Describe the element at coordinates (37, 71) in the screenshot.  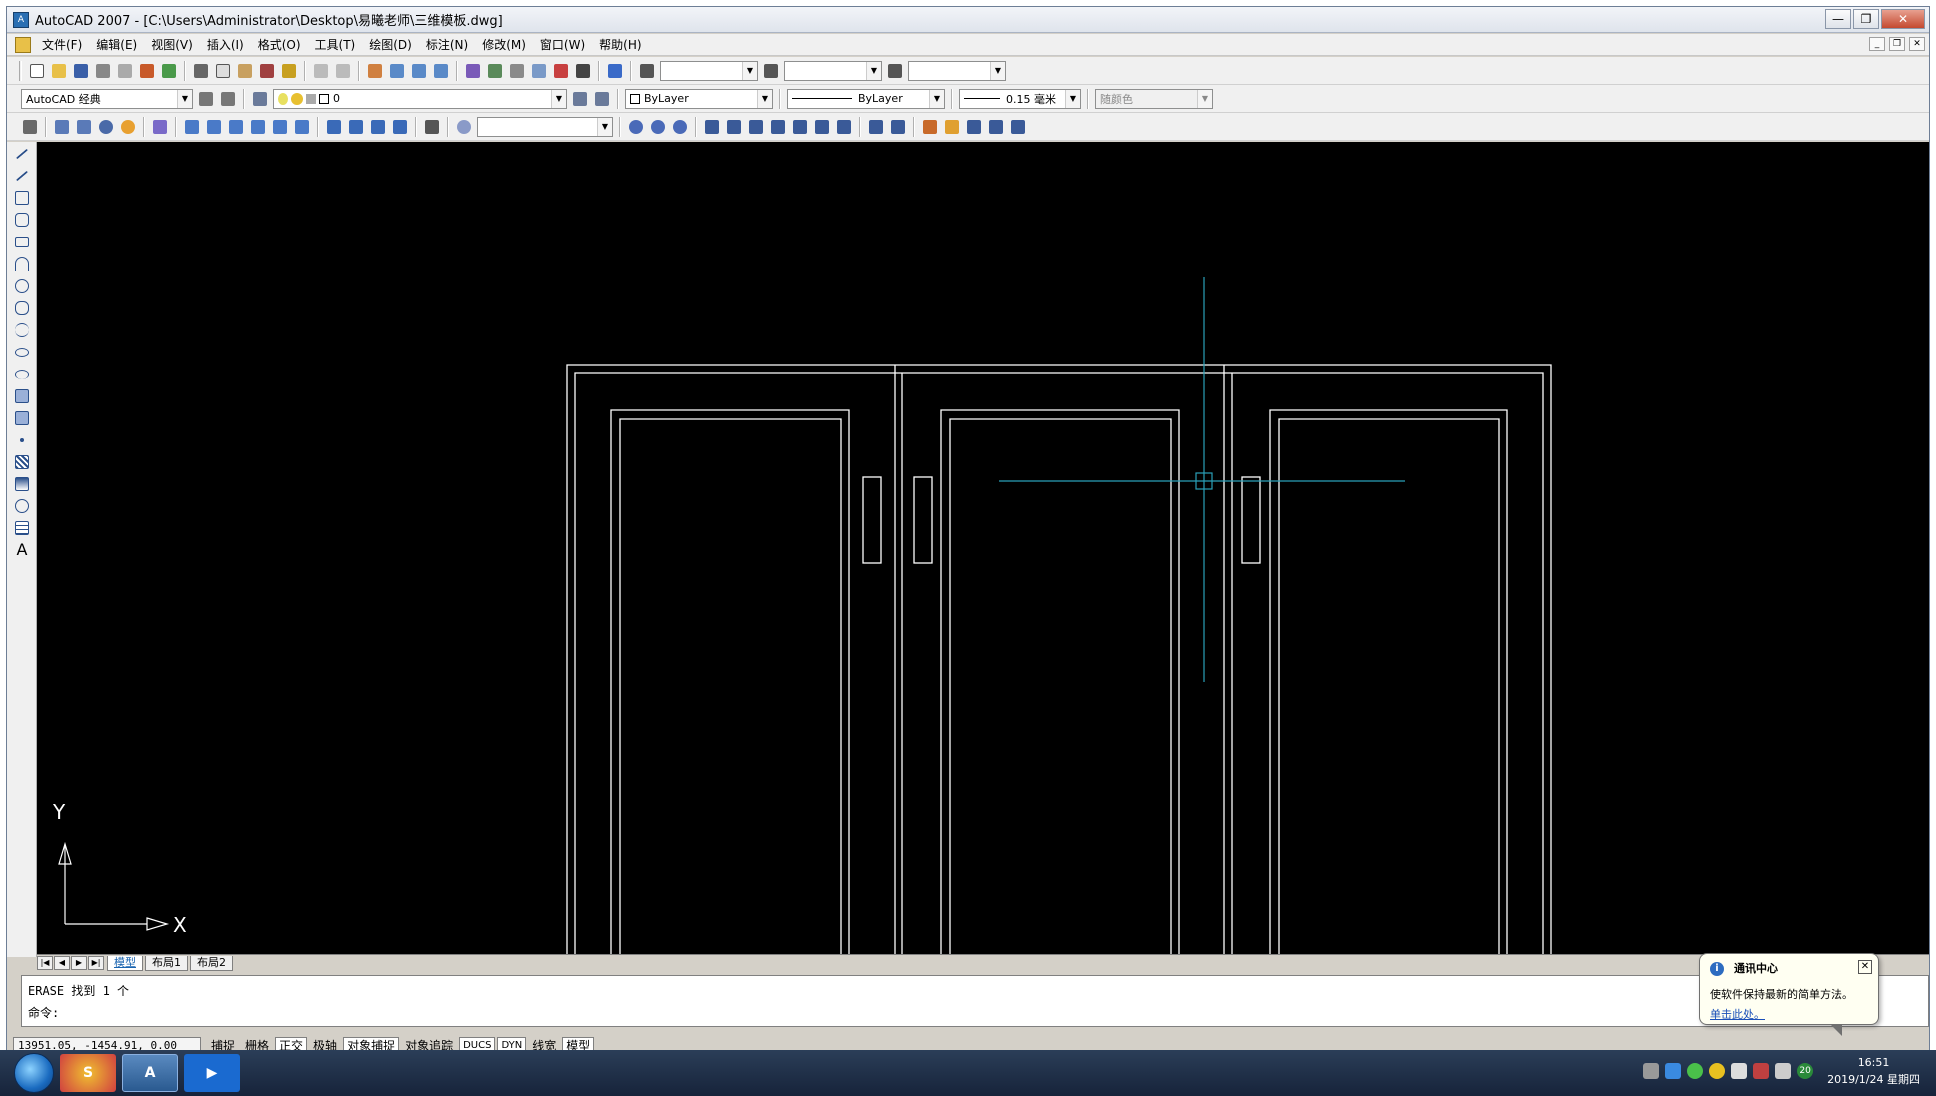
I see `new-icon` at that location.